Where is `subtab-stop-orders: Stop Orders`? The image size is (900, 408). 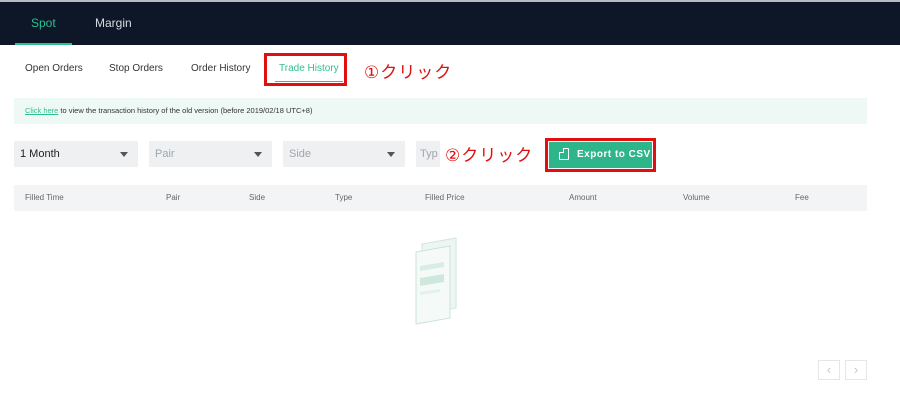 subtab-stop-orders: Stop Orders is located at coordinates (136, 69).